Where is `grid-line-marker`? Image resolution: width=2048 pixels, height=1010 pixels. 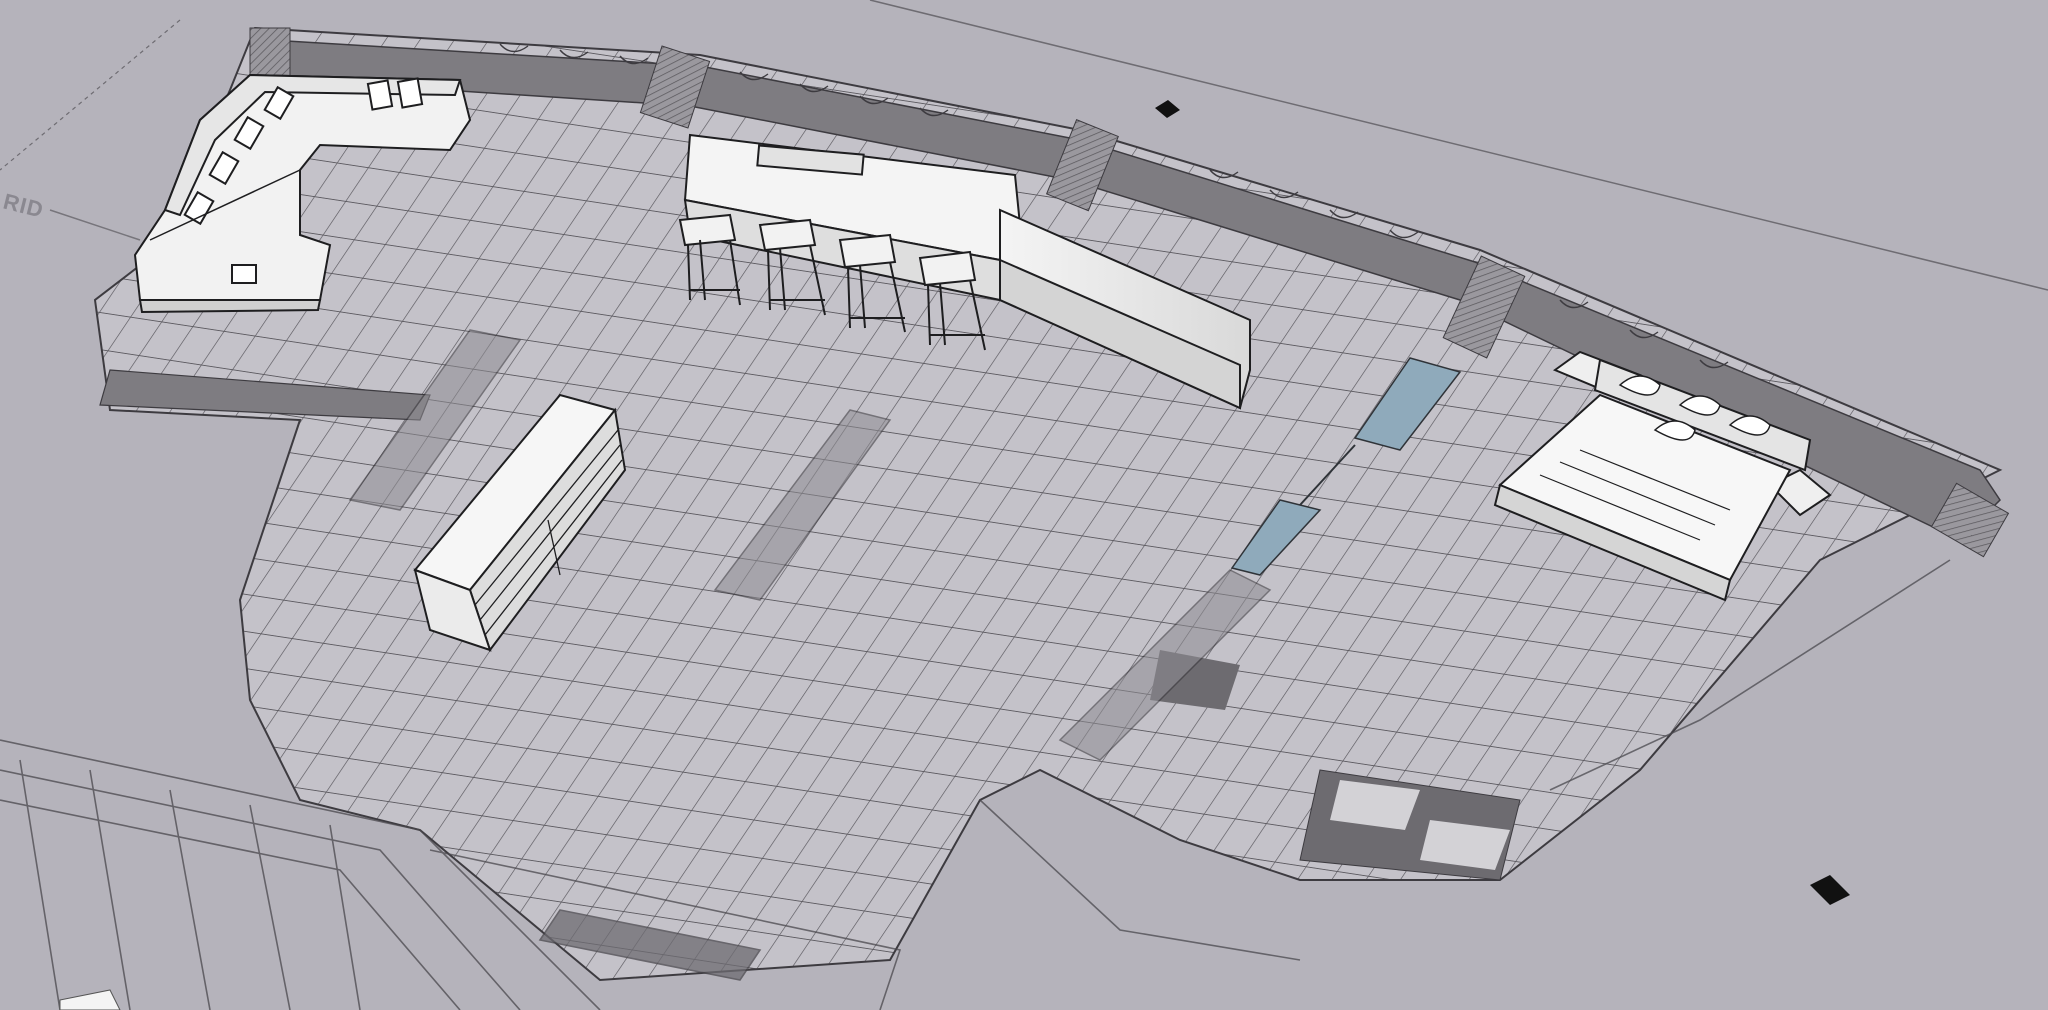 grid-line-marker is located at coordinates (95, 225).